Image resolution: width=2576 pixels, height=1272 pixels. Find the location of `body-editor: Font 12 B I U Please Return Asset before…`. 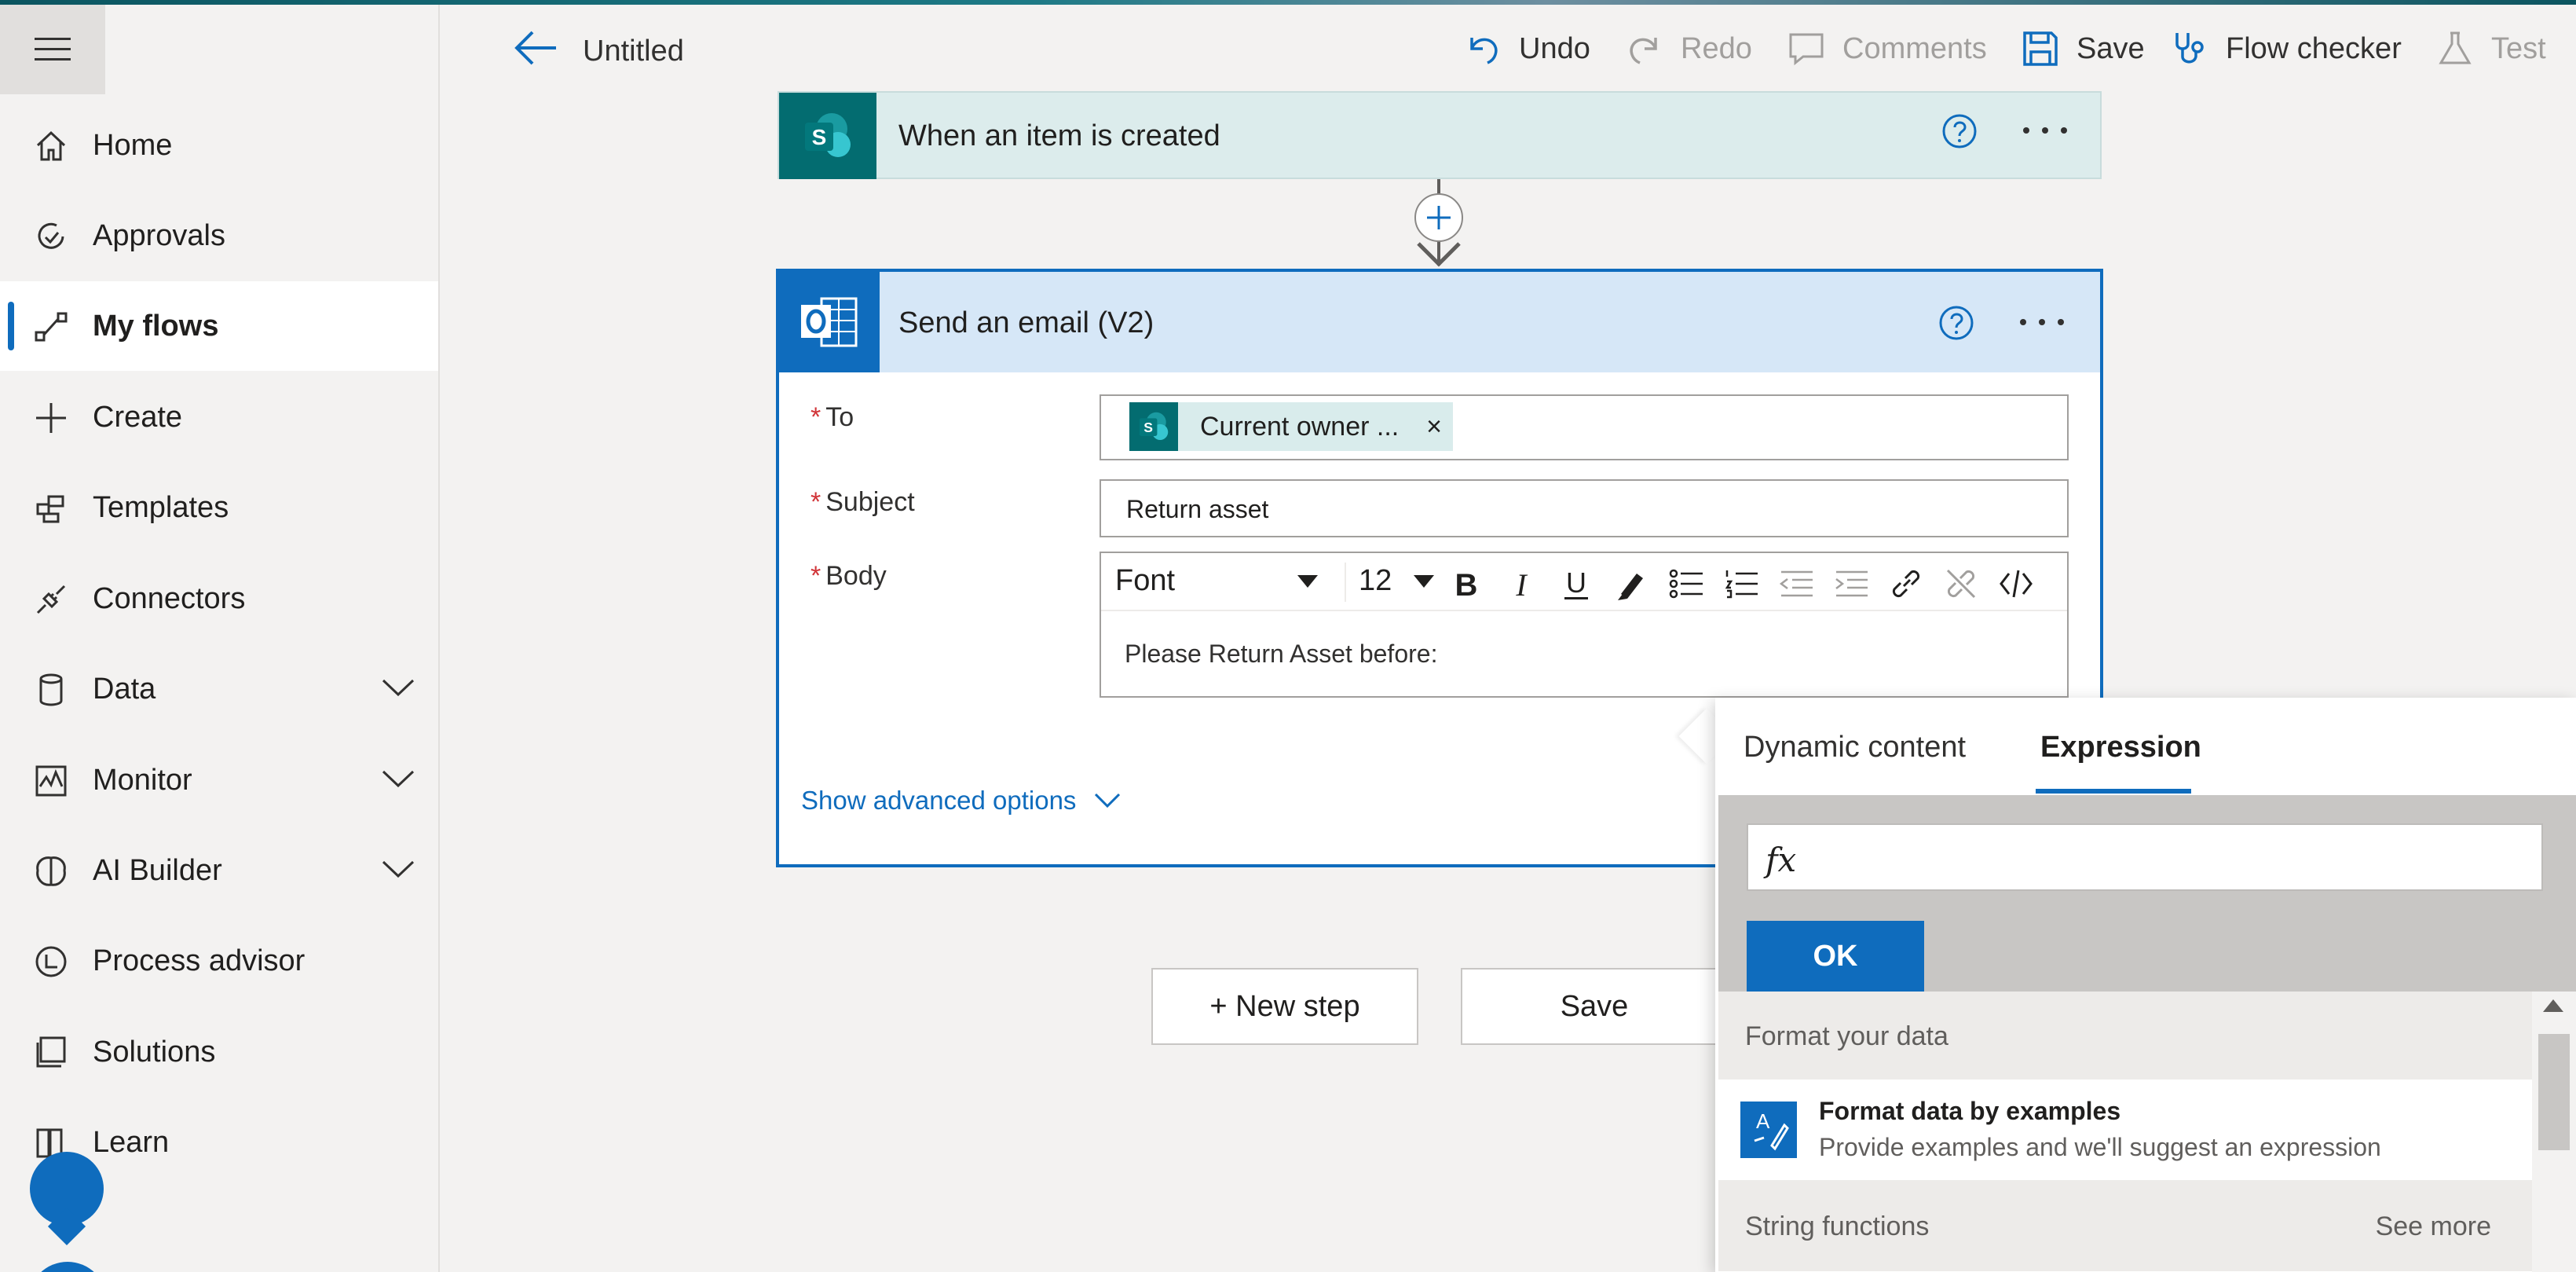

body-editor: Font 12 B I U Please Return Asset before… is located at coordinates (1584, 625).